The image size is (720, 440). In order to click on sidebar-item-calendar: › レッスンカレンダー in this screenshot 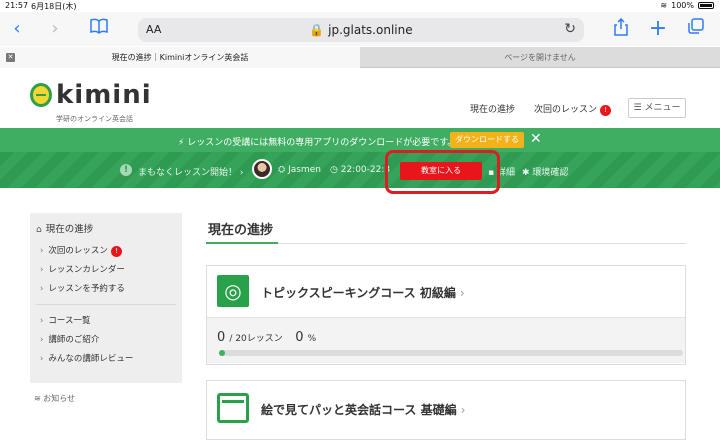, I will do `click(82, 269)`.